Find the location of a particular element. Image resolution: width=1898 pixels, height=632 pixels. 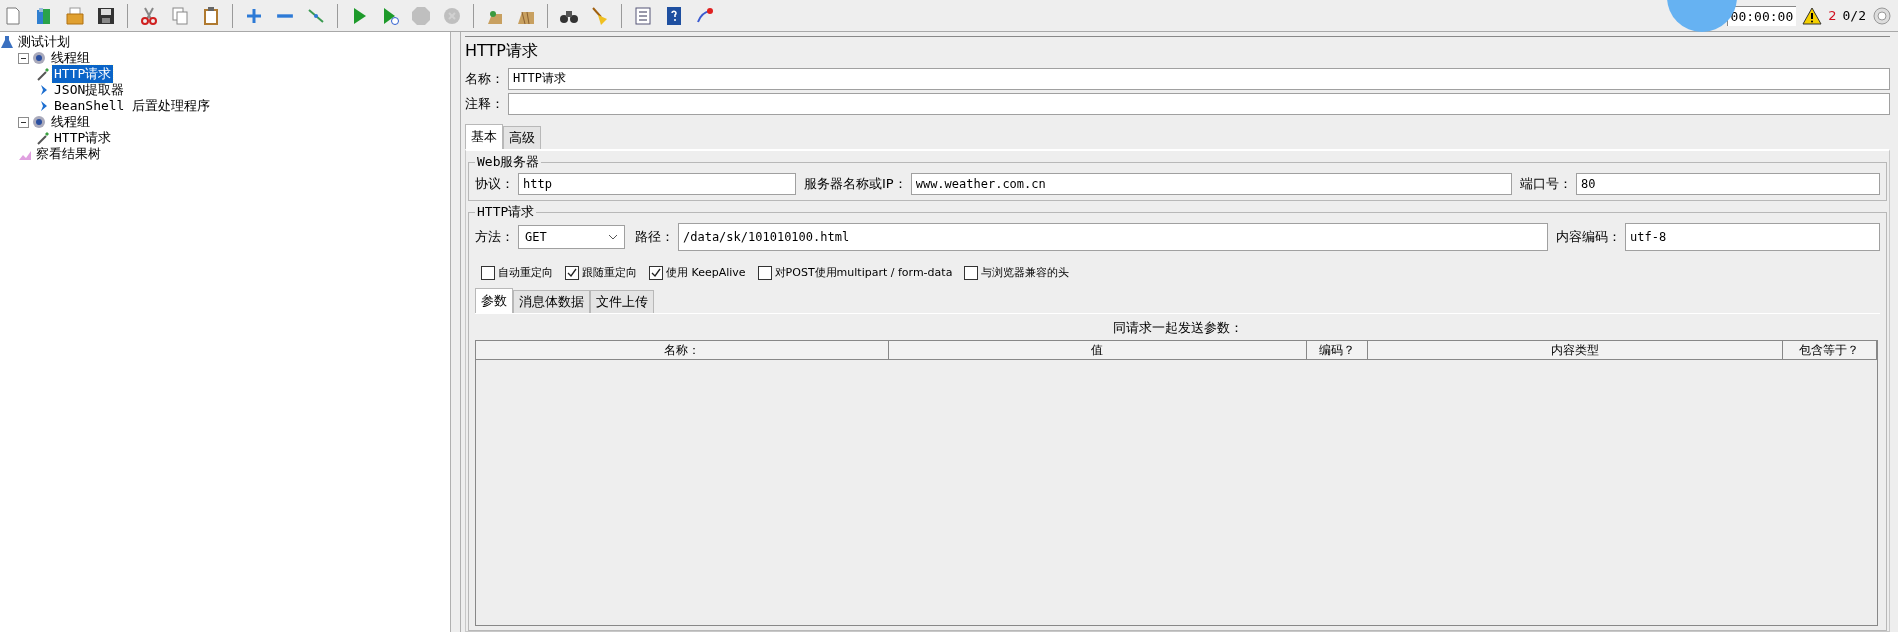

name-label: 名称： is located at coordinates (484, 78).